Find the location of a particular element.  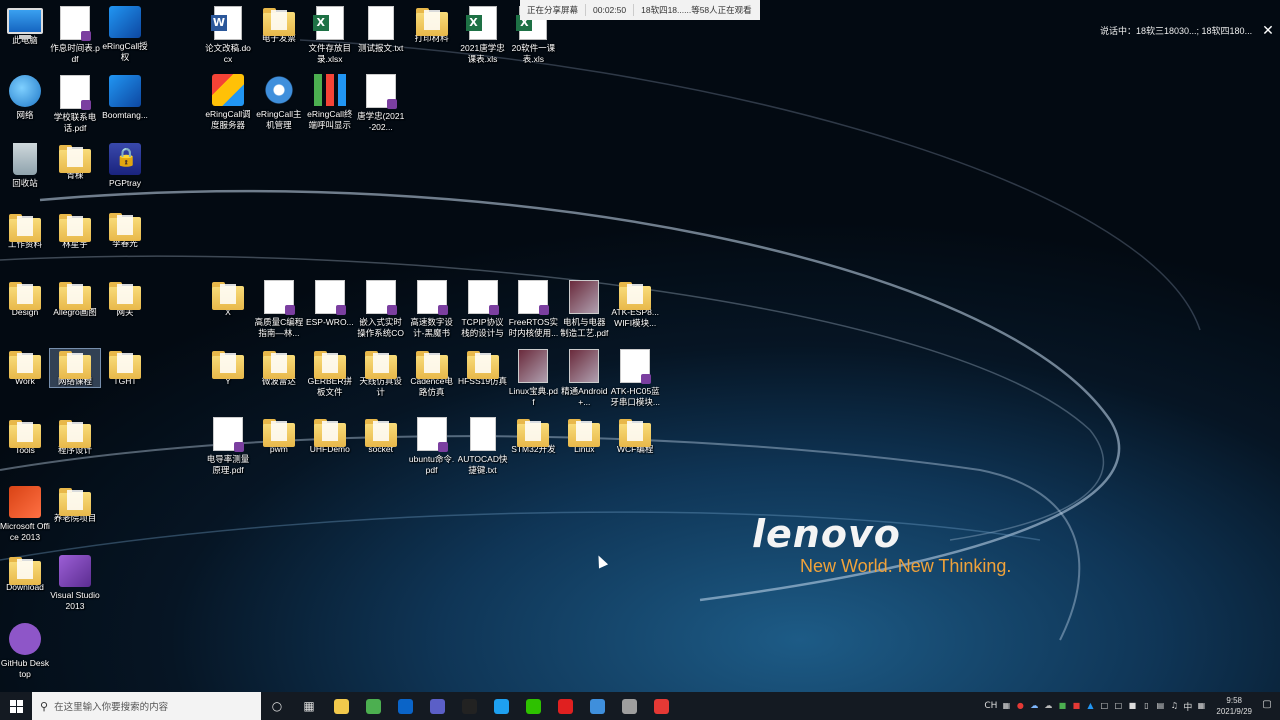

desktop-icon: HFSS19仿真 is located at coordinates (483, 368).